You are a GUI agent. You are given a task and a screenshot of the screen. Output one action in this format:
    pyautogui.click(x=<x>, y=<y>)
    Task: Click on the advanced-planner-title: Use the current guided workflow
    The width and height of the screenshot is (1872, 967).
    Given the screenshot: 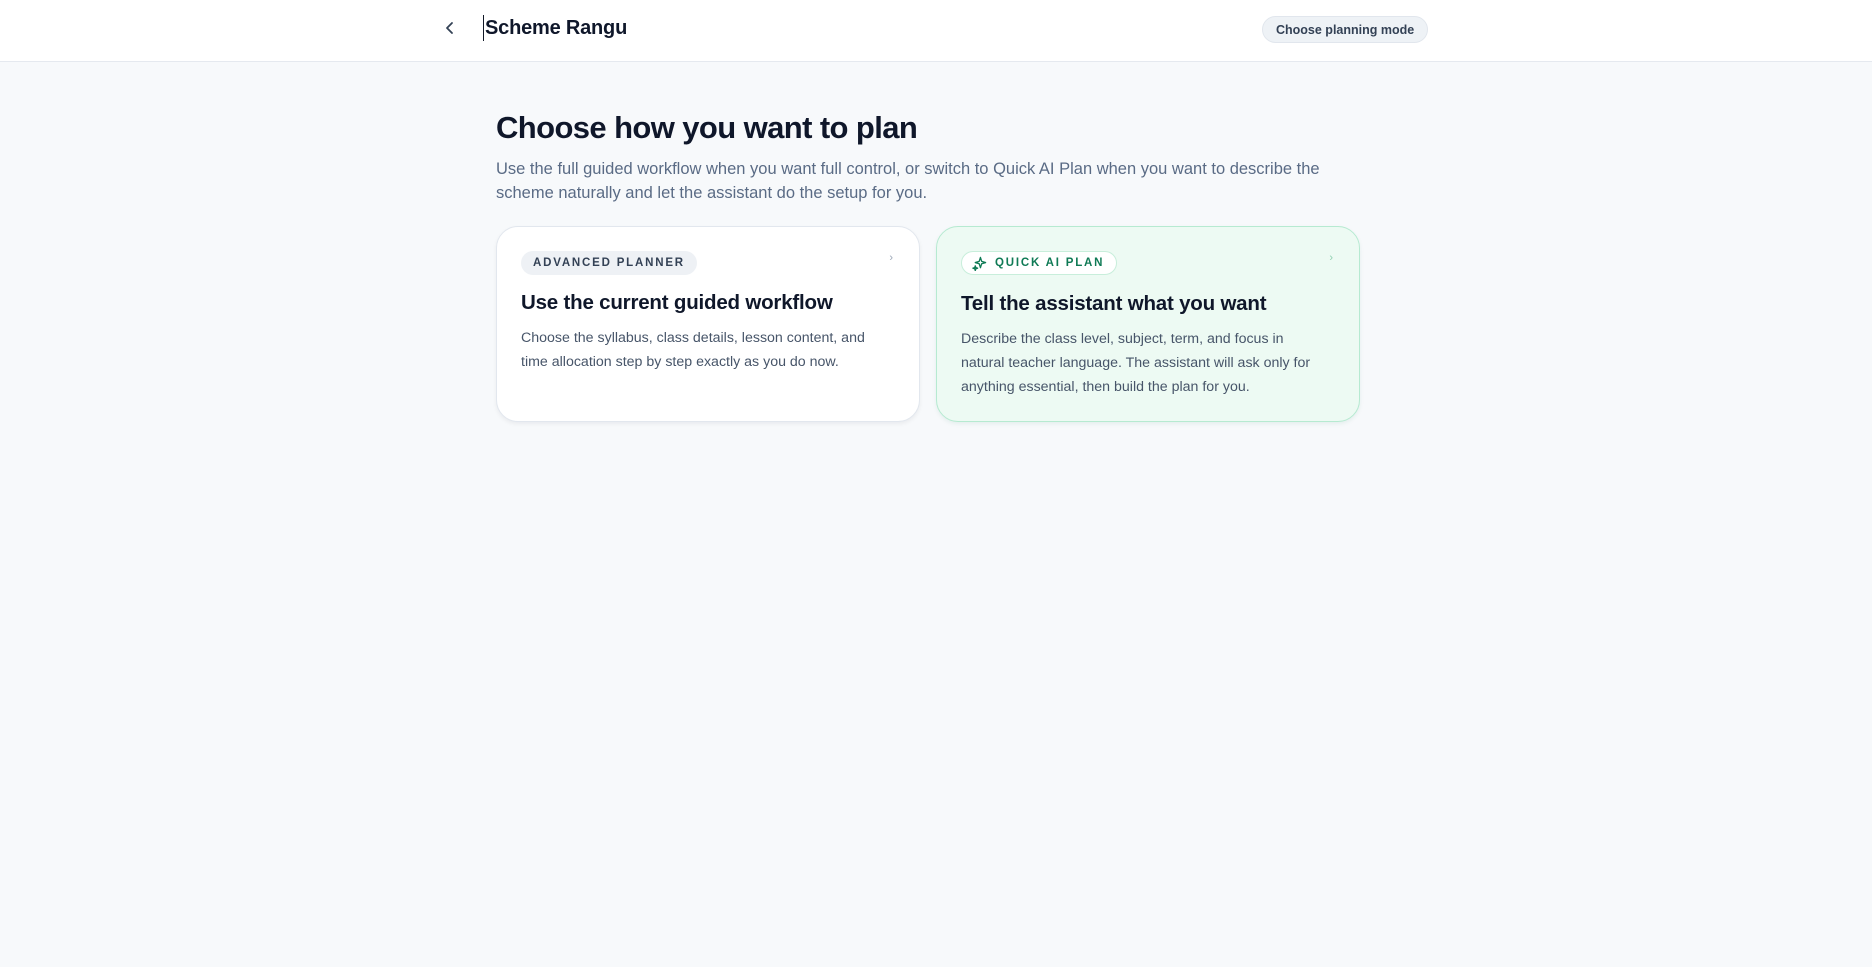 What is the action you would take?
    pyautogui.click(x=677, y=302)
    